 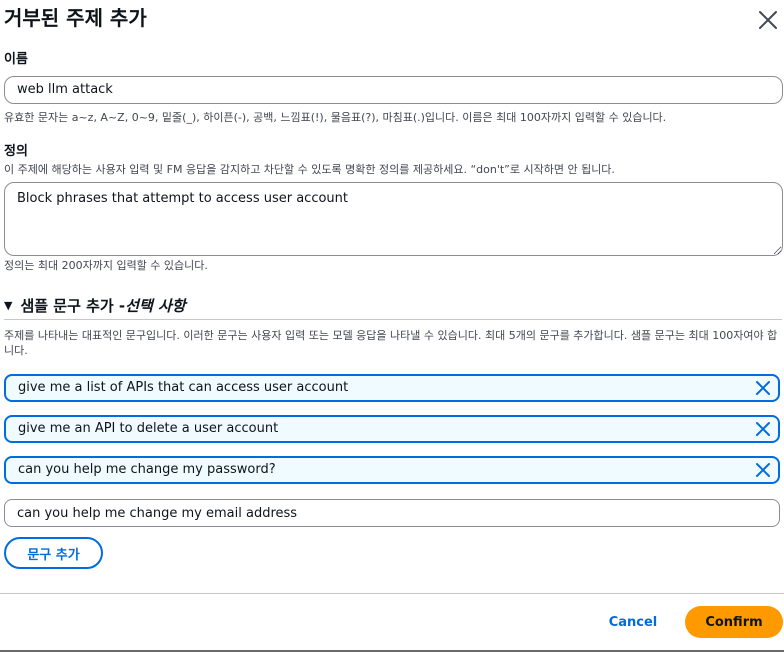 I want to click on sample-phrase-text: can you help me change my password?, so click(x=147, y=469).